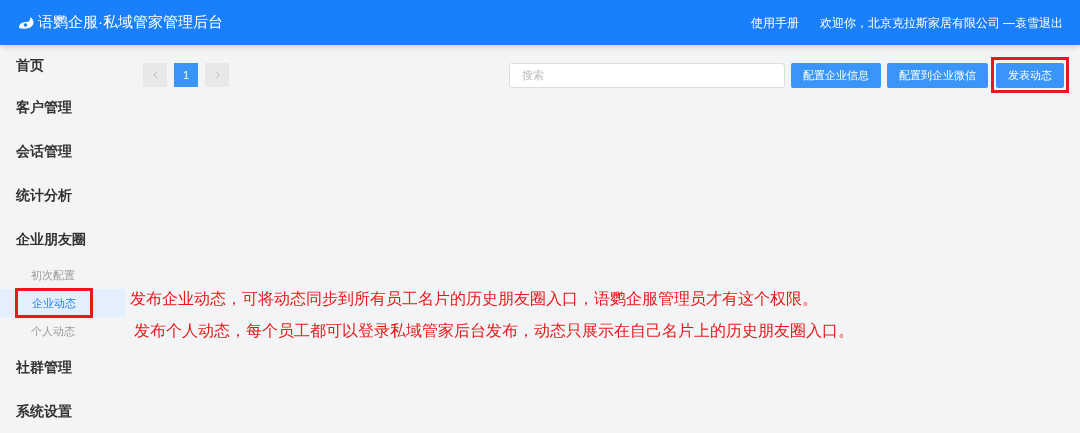  Describe the element at coordinates (62, 275) in the screenshot. I see `sidebar-subitem: 初次配置` at that location.